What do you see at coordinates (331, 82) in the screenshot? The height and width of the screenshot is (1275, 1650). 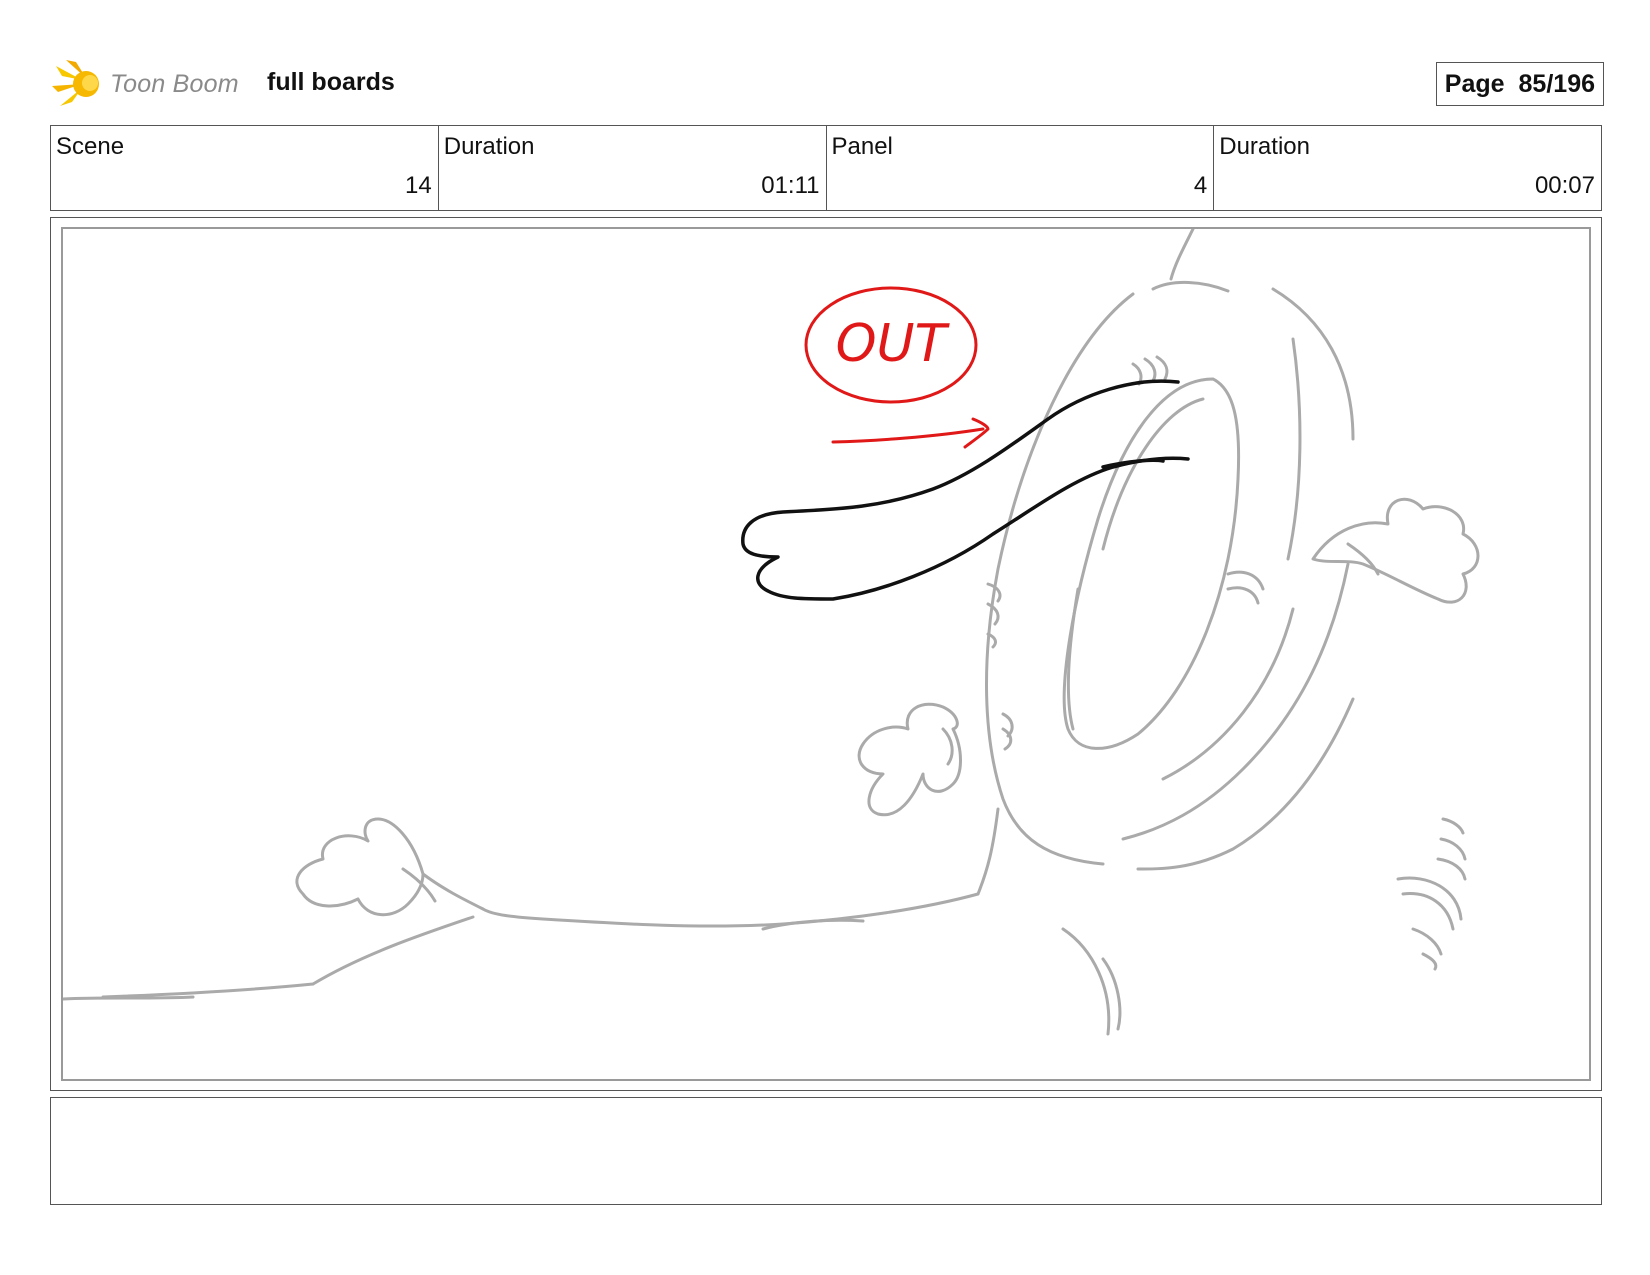 I see `board-title: full boards` at bounding box center [331, 82].